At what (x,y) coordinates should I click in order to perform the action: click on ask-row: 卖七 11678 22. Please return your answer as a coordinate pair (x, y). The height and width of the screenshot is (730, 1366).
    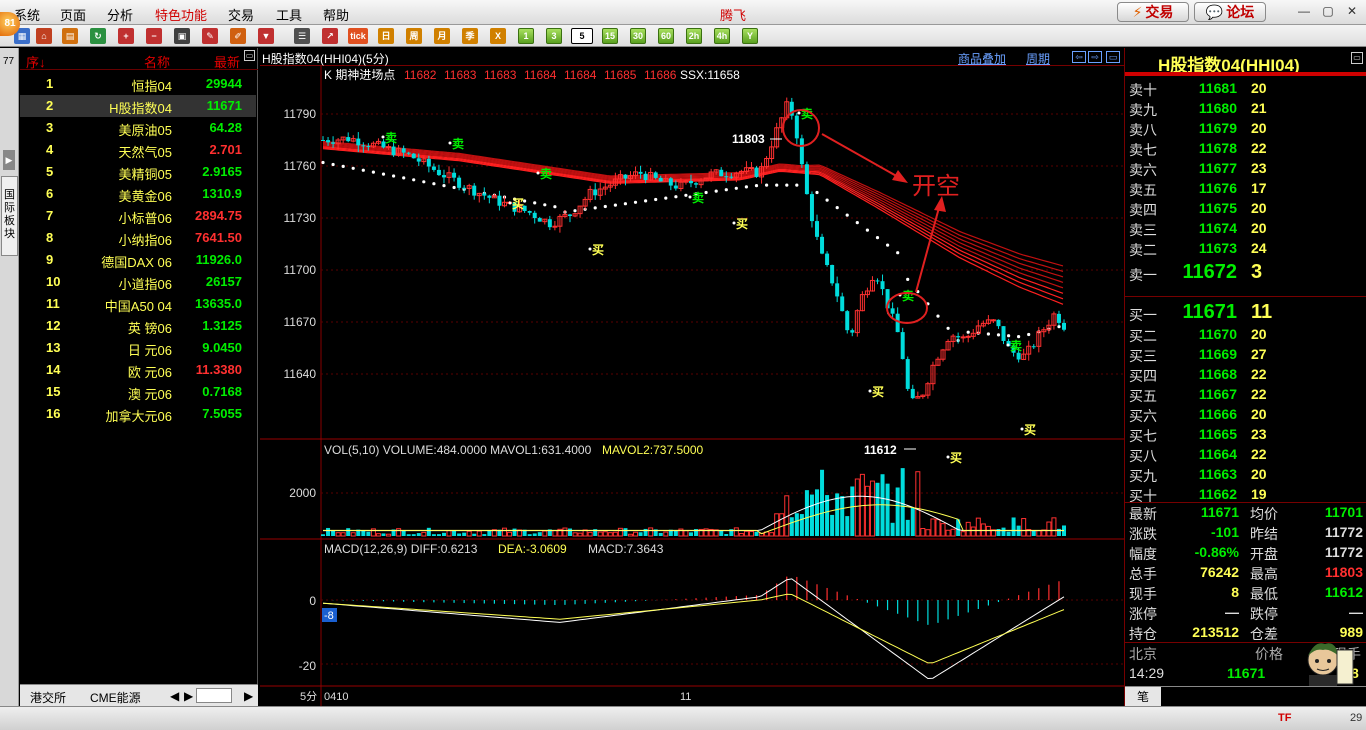
    Looking at the image, I should click on (1245, 148).